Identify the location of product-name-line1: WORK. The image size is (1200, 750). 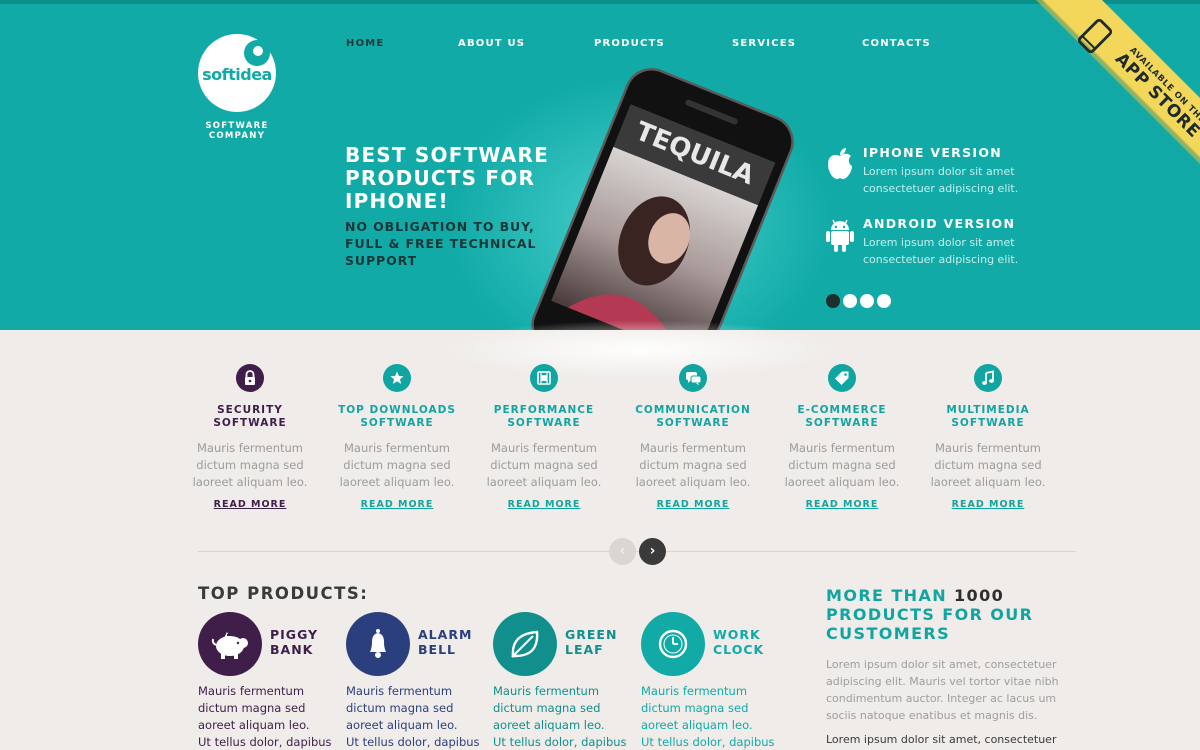
(748, 634).